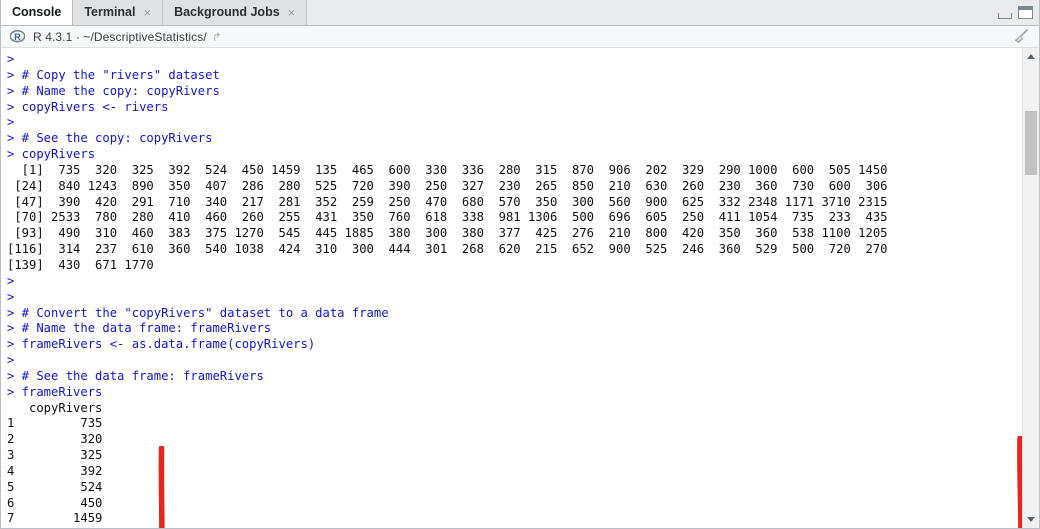 This screenshot has height=529, width=1040. What do you see at coordinates (139, 328) in the screenshot?
I see `console-command-line: > # Name the data frame: frameRivers` at bounding box center [139, 328].